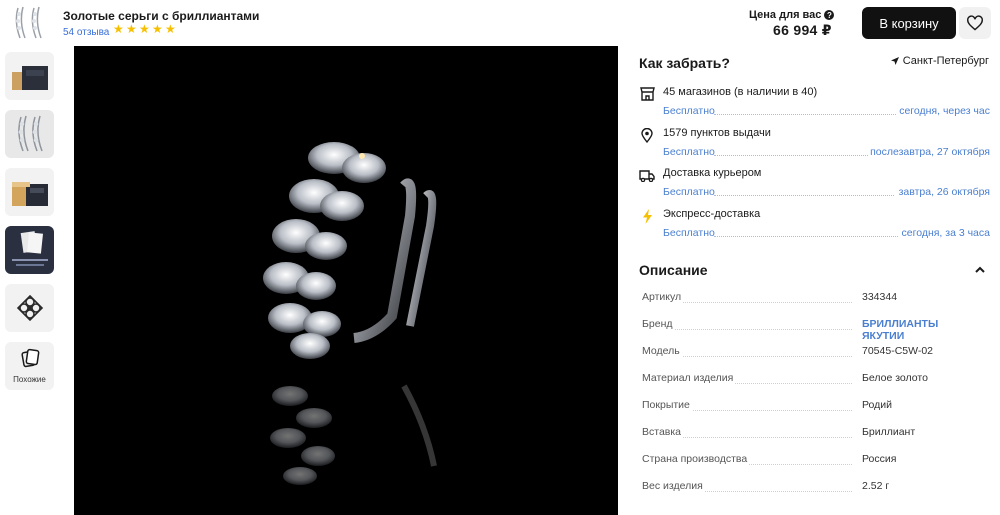  I want to click on spec-value: 70545-C5W-02, so click(898, 351).